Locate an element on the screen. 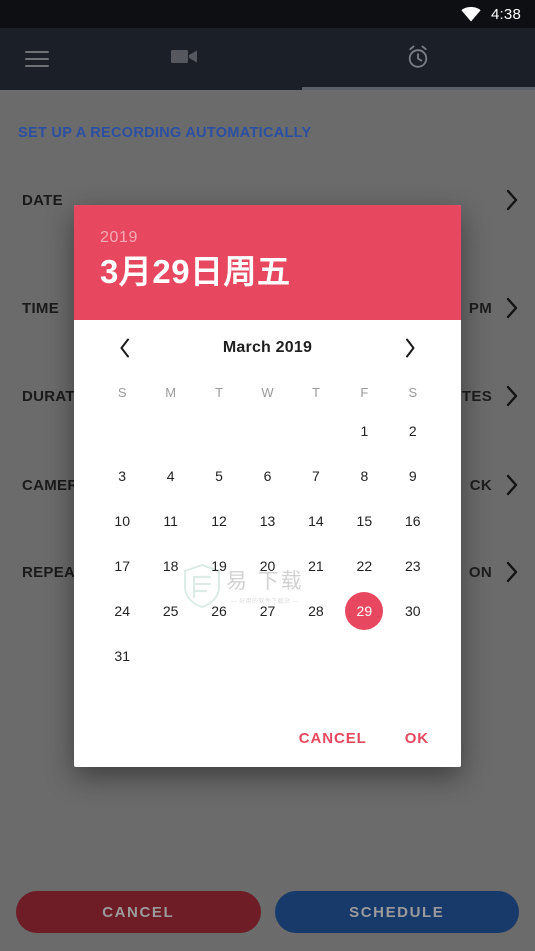 Image resolution: width=535 pixels, height=951 pixels. calendar-day: 13 is located at coordinates (267, 520).